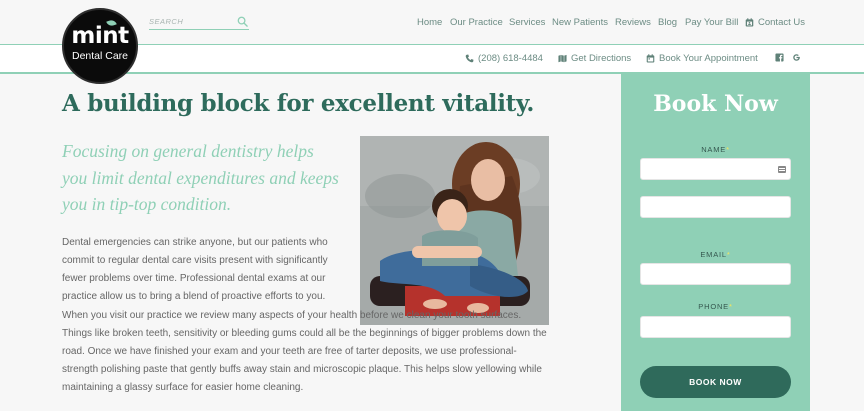 This screenshot has width=864, height=411. I want to click on name-label: NAME*, so click(715, 149).